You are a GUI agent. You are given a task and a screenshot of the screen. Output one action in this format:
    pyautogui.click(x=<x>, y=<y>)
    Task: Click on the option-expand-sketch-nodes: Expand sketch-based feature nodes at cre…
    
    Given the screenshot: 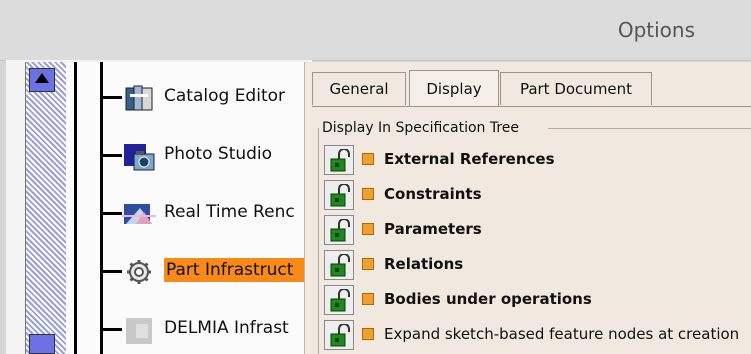 What is the action you would take?
    pyautogui.click(x=537, y=335)
    